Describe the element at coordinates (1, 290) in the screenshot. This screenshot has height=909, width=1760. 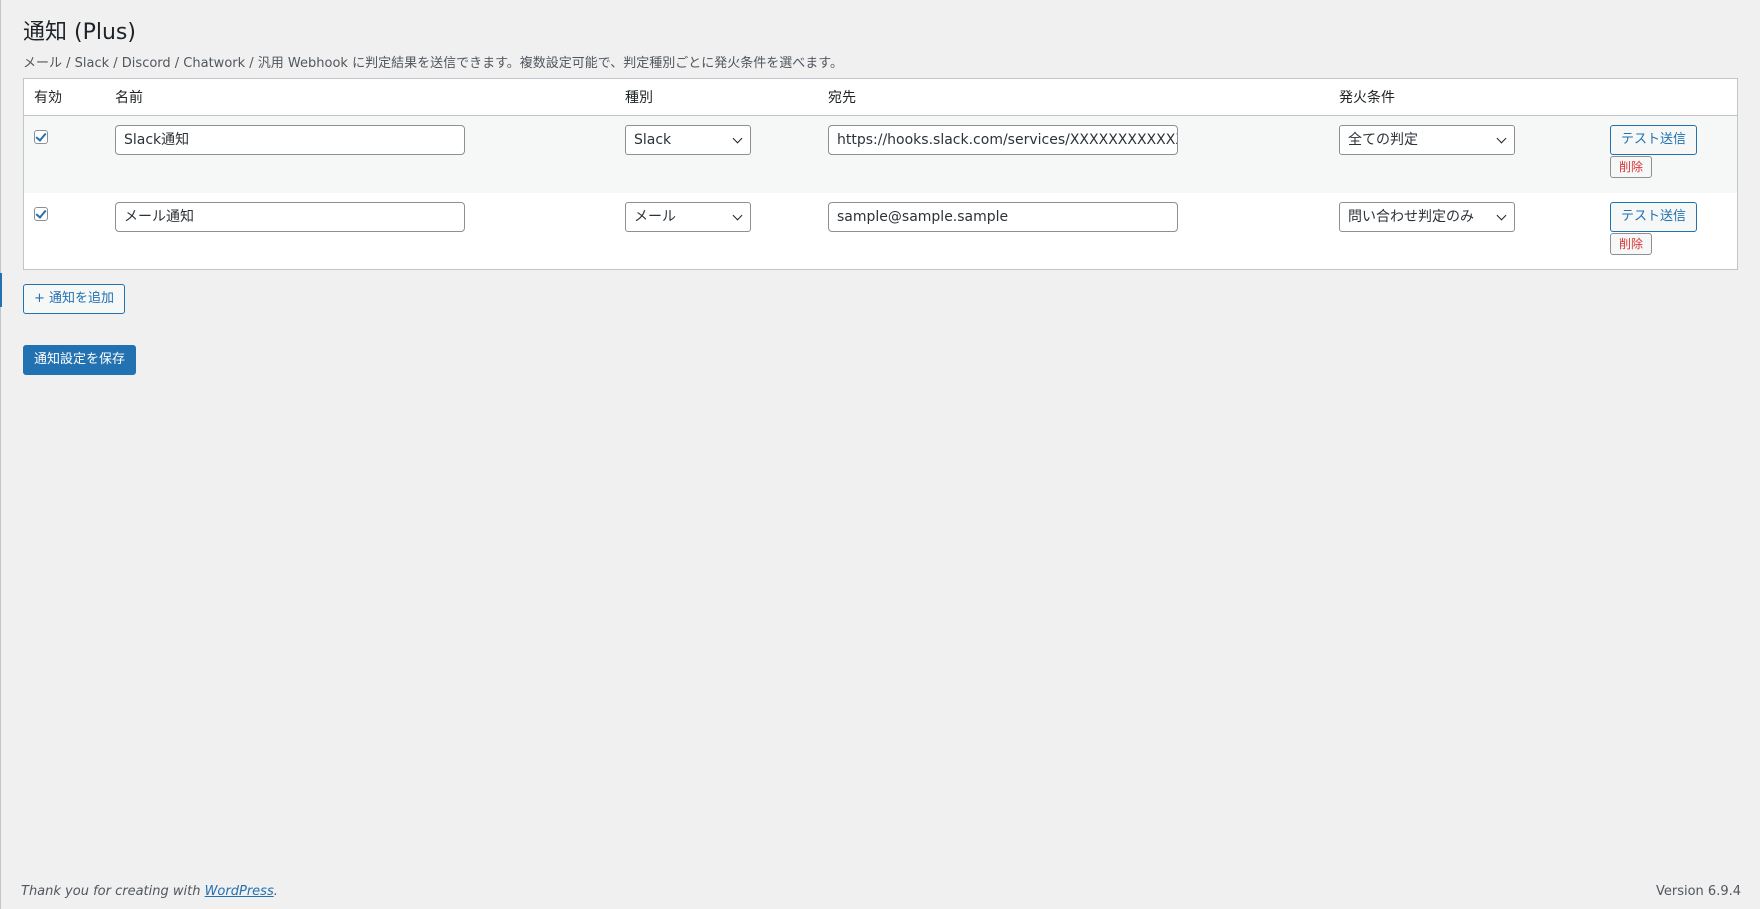
I see `admin-sidebar-marker` at that location.